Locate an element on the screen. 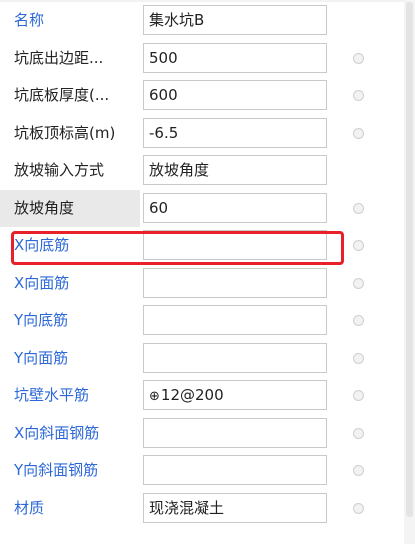 Image resolution: width=415 pixels, height=544 pixels. property-label-slope-angle: 放坡角度 is located at coordinates (70, 208).